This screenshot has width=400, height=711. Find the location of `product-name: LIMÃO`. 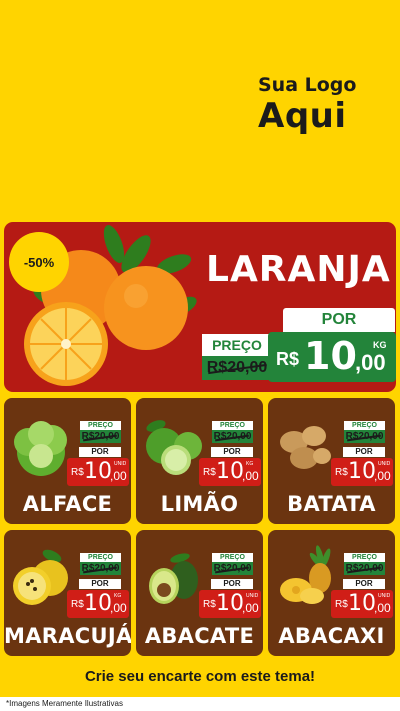

product-name: LIMÃO is located at coordinates (199, 504).